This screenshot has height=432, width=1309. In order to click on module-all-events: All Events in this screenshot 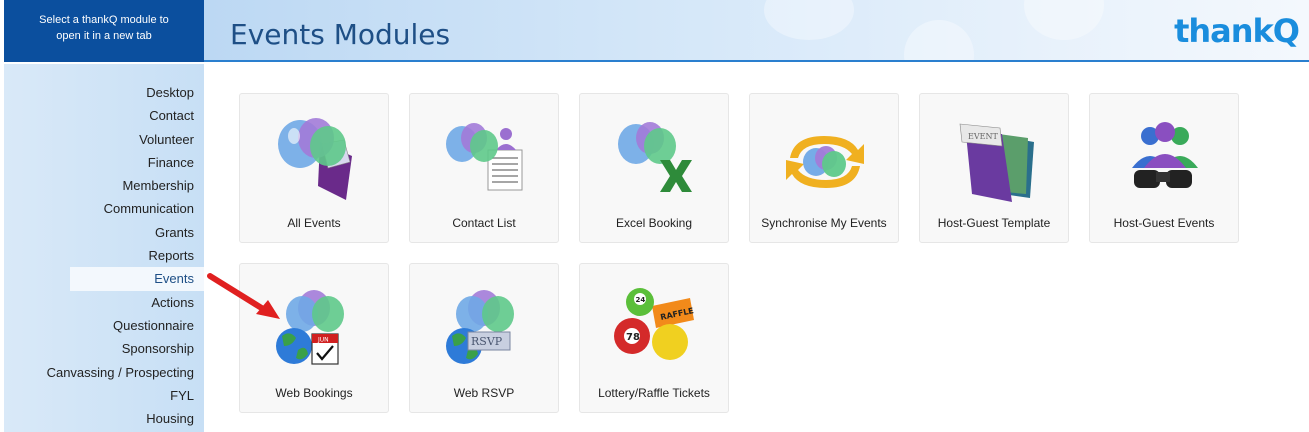, I will do `click(314, 168)`.